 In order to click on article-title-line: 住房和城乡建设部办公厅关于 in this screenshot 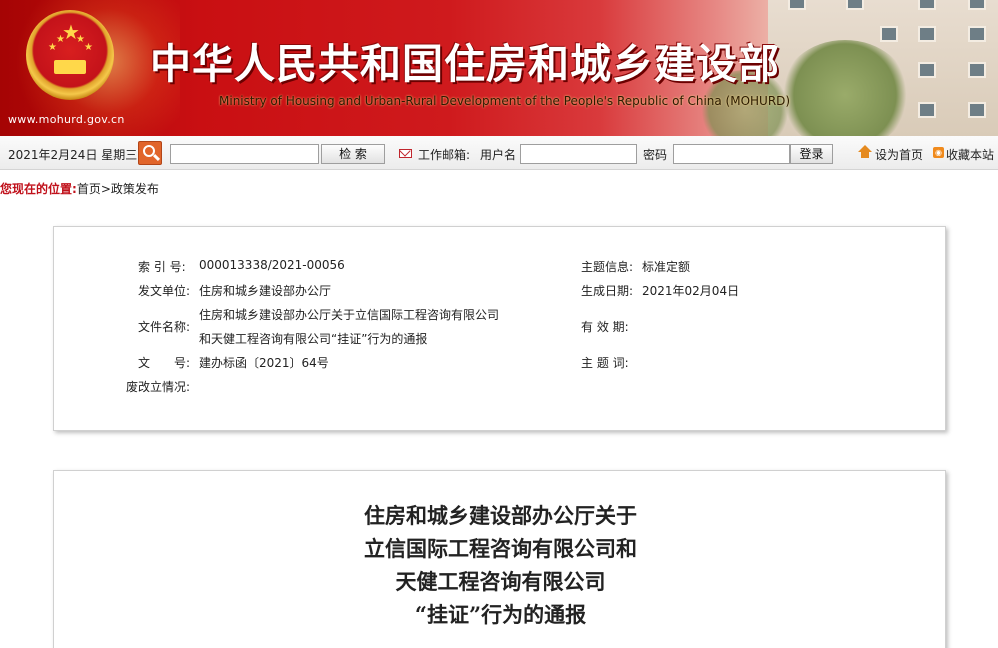, I will do `click(500, 515)`.